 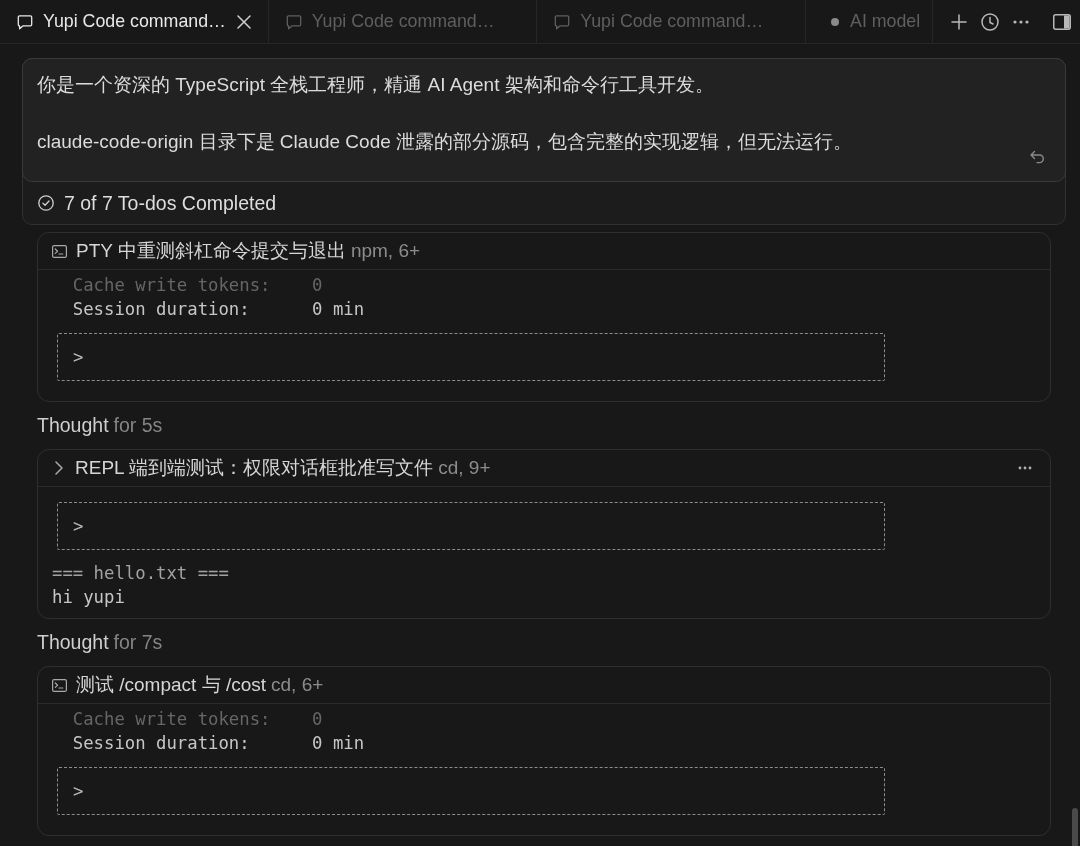 What do you see at coordinates (171, 685) in the screenshot?
I see `card-title: 测试 /compact 与 /cost` at bounding box center [171, 685].